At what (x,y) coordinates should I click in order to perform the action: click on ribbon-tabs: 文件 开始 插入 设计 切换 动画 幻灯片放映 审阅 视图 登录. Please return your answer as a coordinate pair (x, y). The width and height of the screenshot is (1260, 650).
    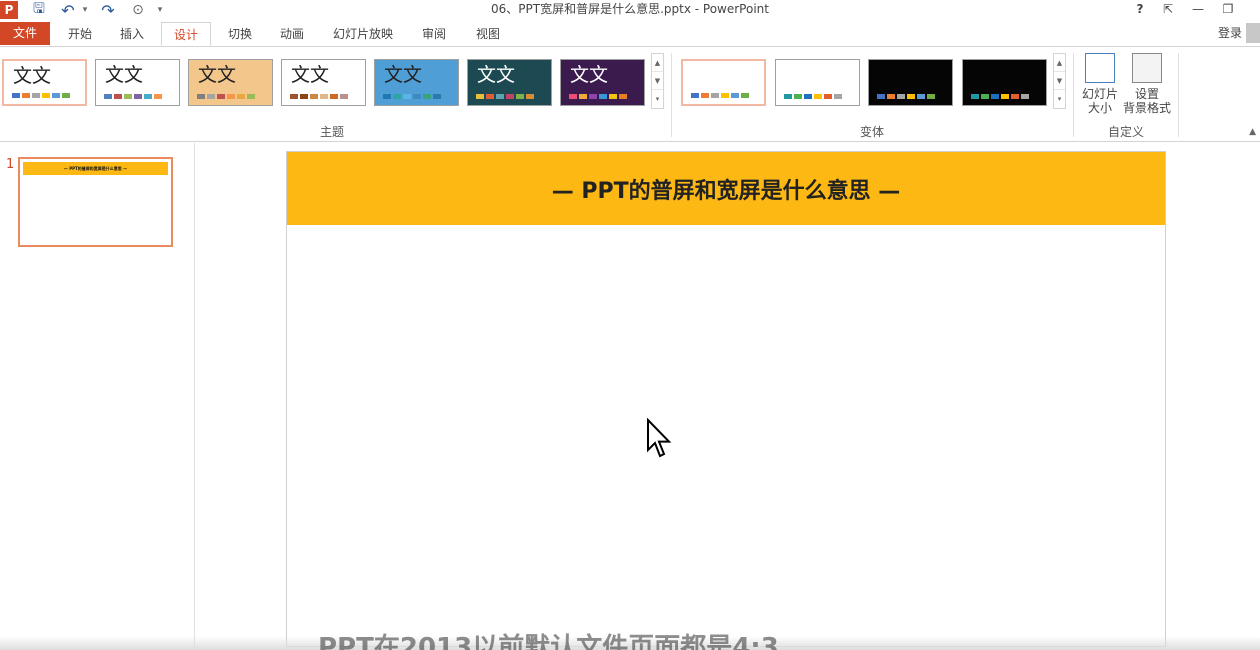
    Looking at the image, I should click on (630, 33).